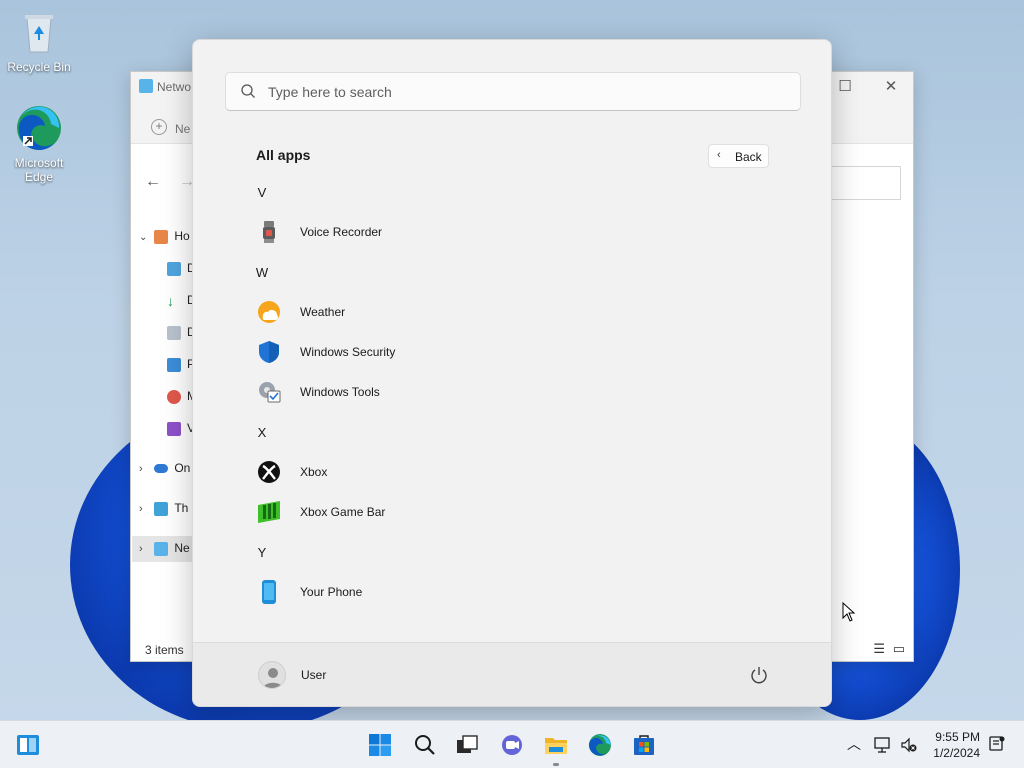 Image resolution: width=1024 pixels, height=768 pixels. Describe the element at coordinates (174, 332) in the screenshot. I see `documents-icon` at that location.